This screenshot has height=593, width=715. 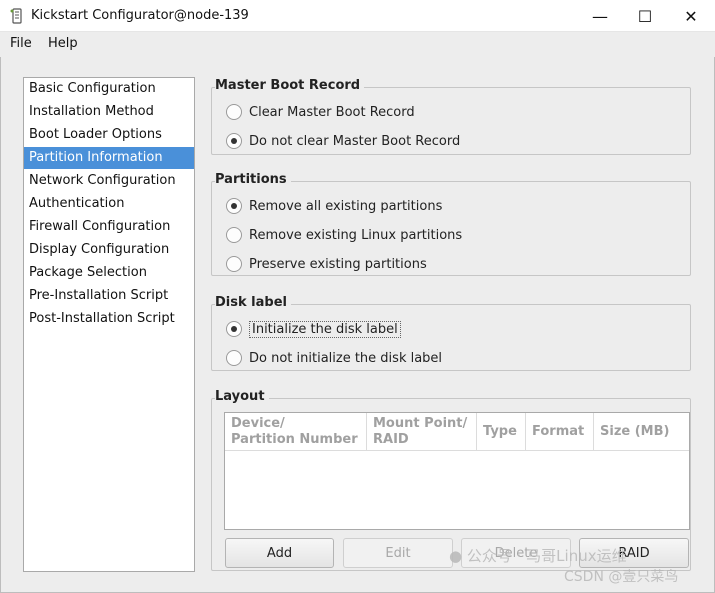 What do you see at coordinates (635, 431) in the screenshot?
I see `column-header-text: Size (MB)` at bounding box center [635, 431].